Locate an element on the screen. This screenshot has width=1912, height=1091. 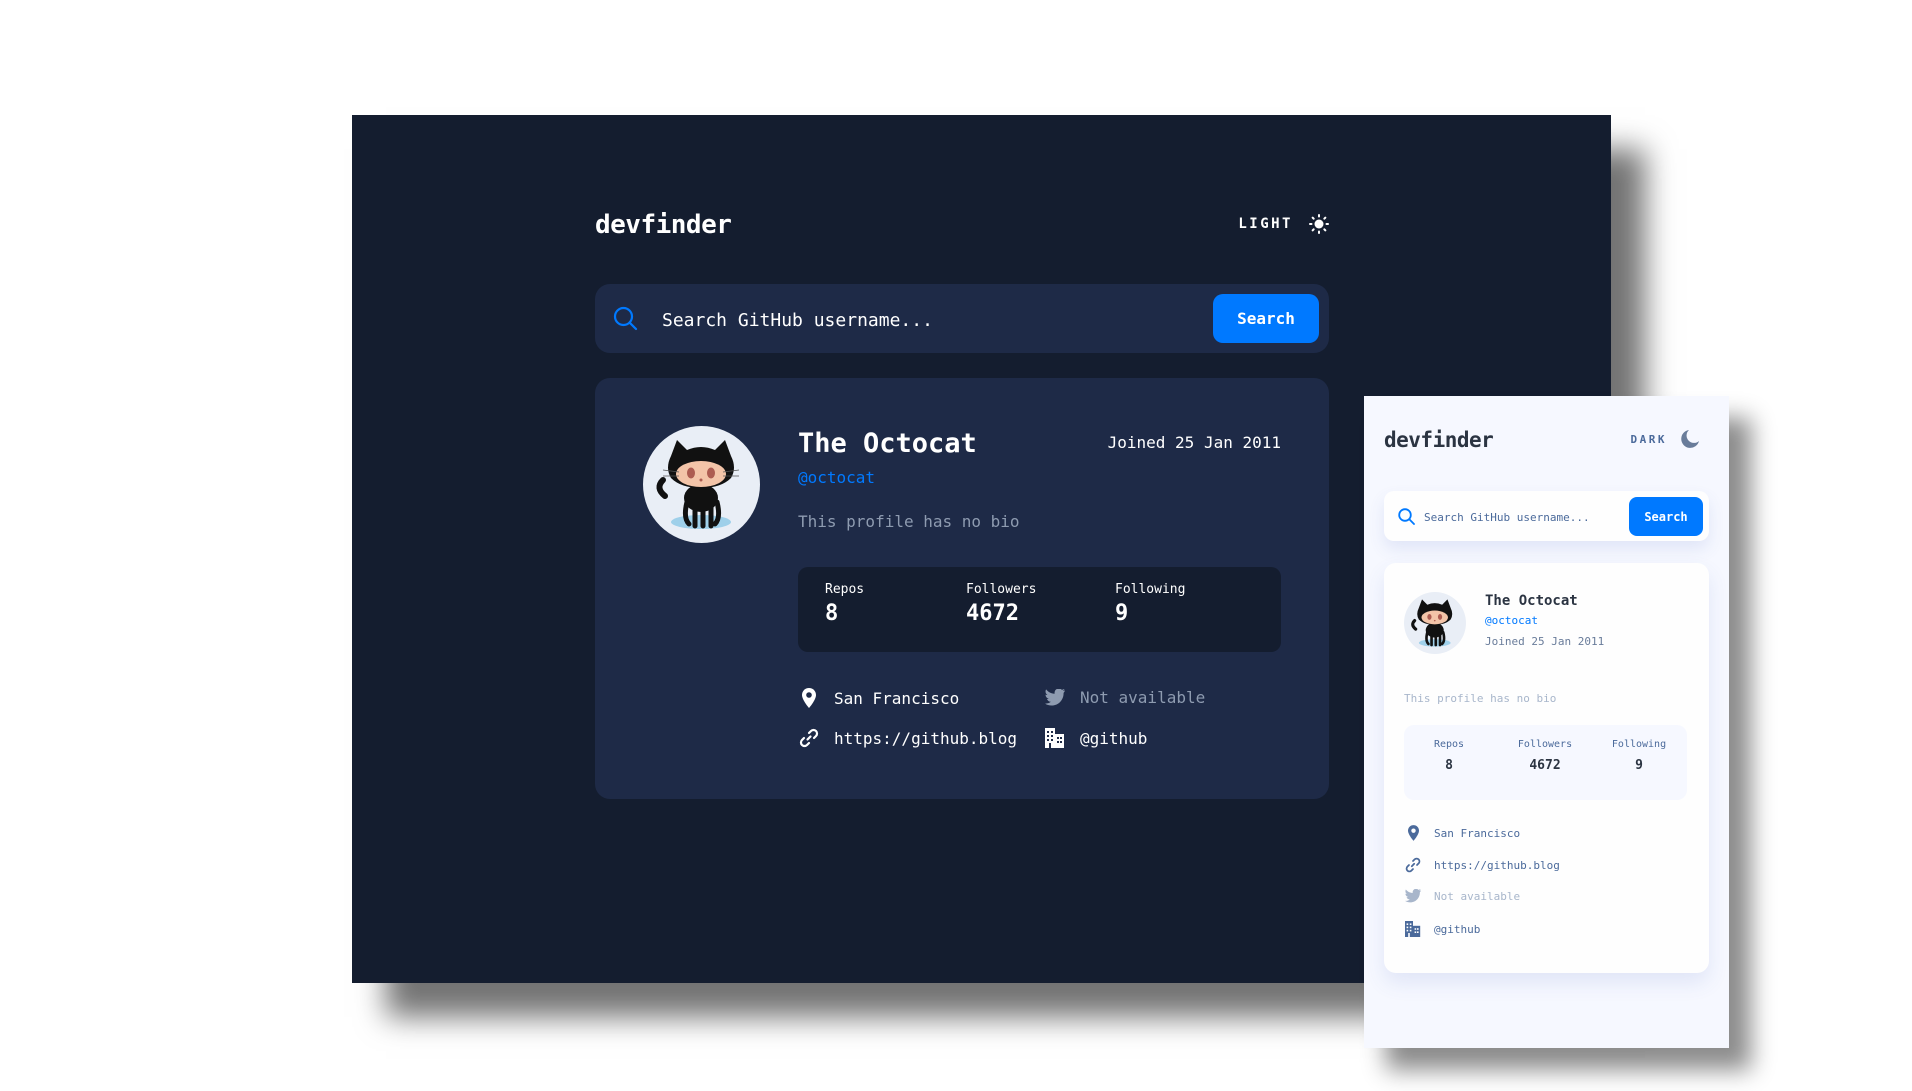
sun-icon is located at coordinates (1319, 224).